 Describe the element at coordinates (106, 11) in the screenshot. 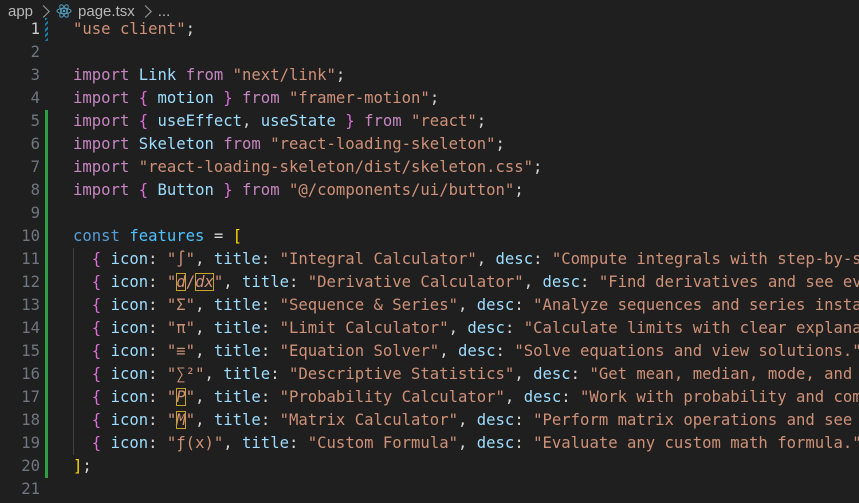

I see `breadcrumb-file: page.tsx` at that location.